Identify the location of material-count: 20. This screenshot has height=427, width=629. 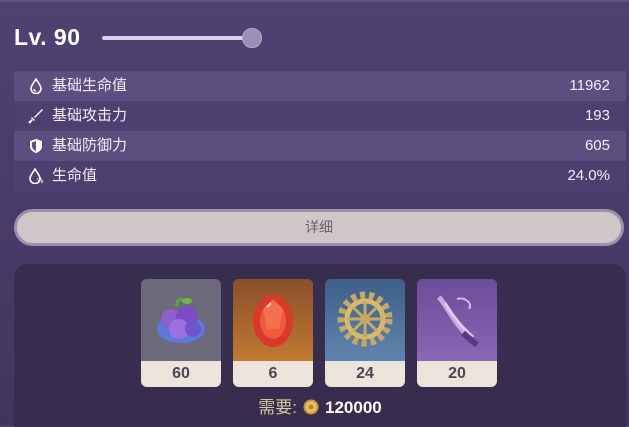
(457, 374).